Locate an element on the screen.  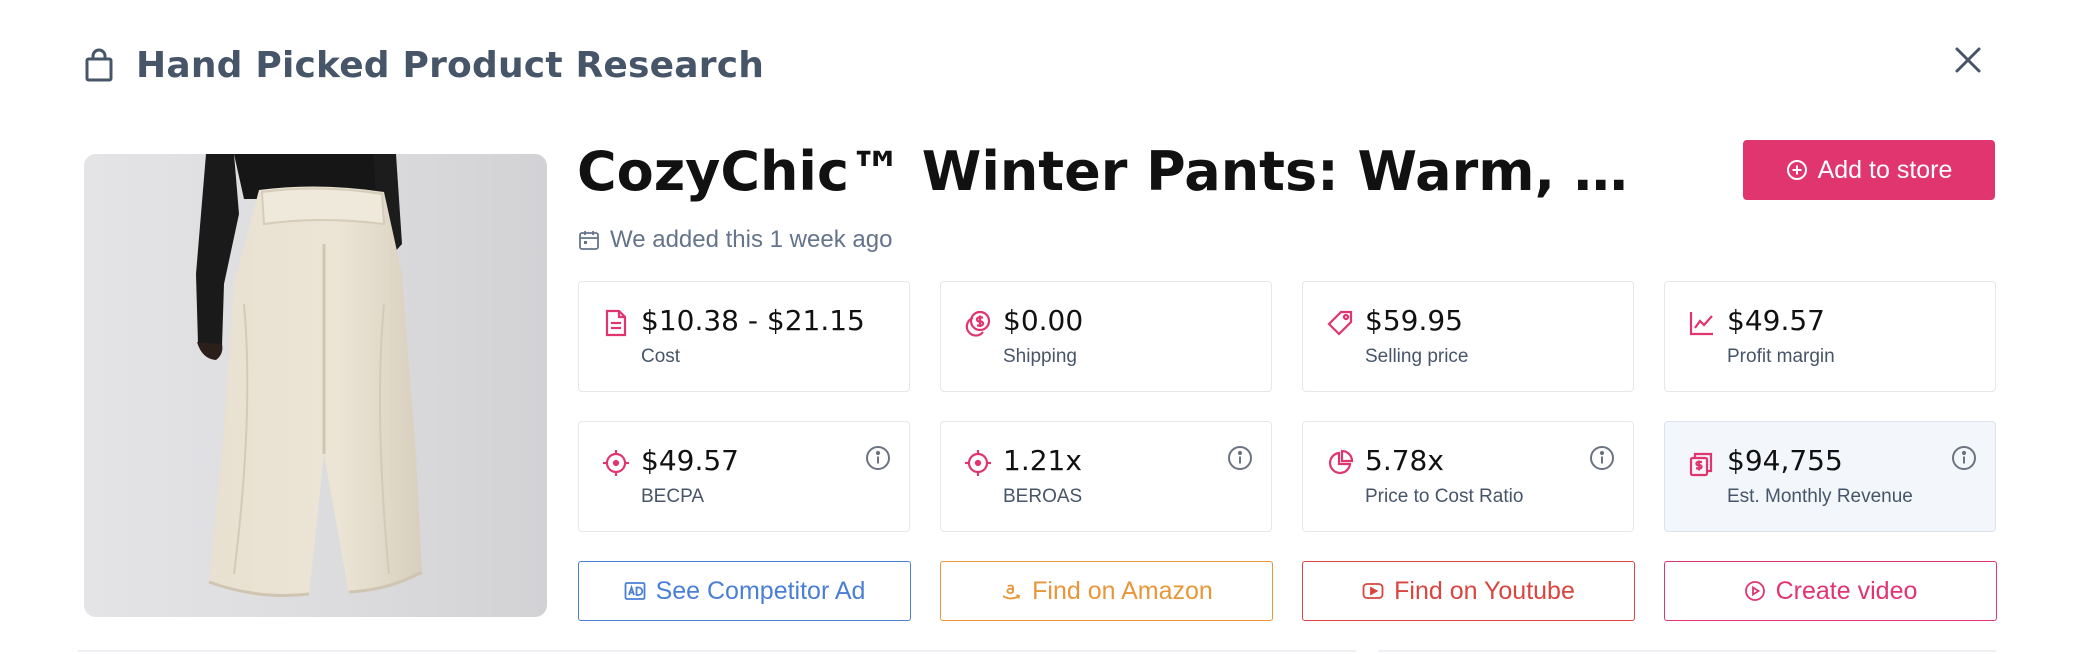
stat-card-profit-margin: $49.57 Profit margin is located at coordinates (1830, 336).